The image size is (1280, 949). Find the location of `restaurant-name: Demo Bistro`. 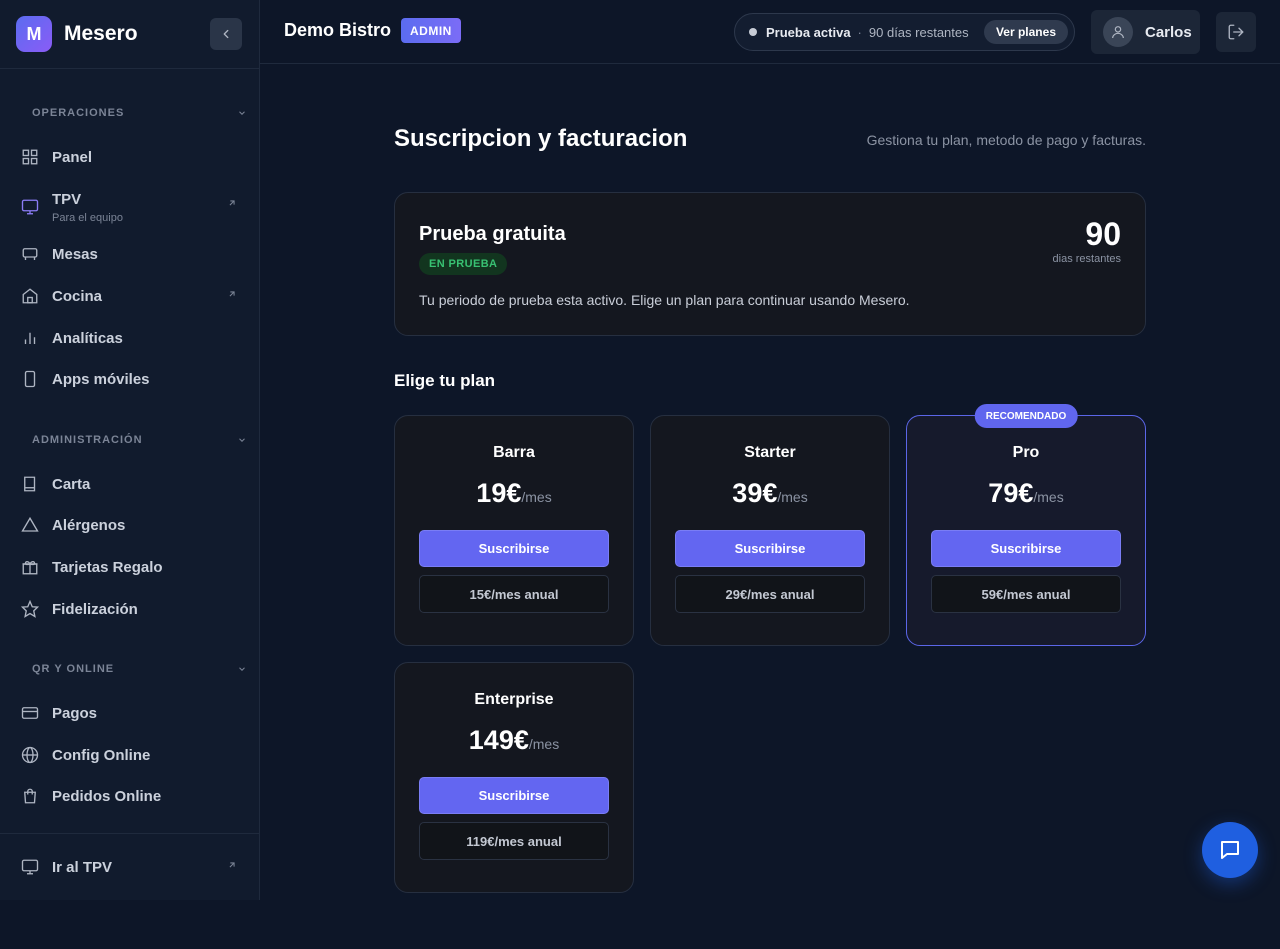

restaurant-name: Demo Bistro is located at coordinates (338, 30).